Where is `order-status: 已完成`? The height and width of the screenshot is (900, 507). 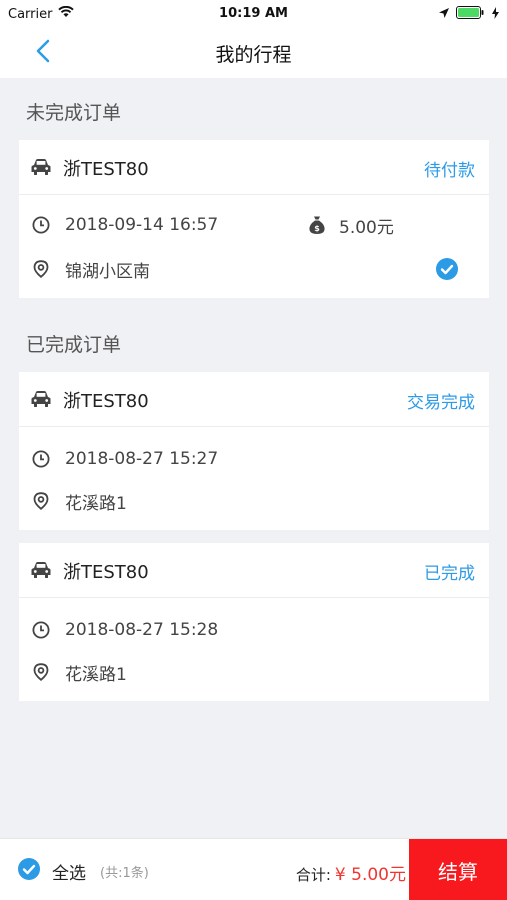
order-status: 已完成 is located at coordinates (449, 574).